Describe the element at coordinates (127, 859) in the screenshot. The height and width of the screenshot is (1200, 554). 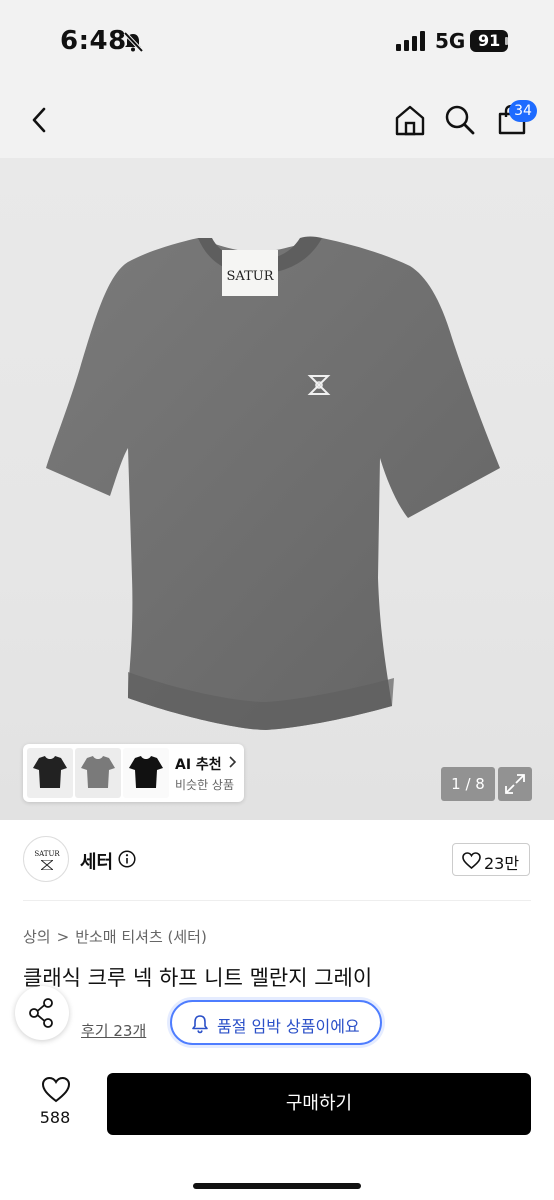
I see `info-icon` at that location.